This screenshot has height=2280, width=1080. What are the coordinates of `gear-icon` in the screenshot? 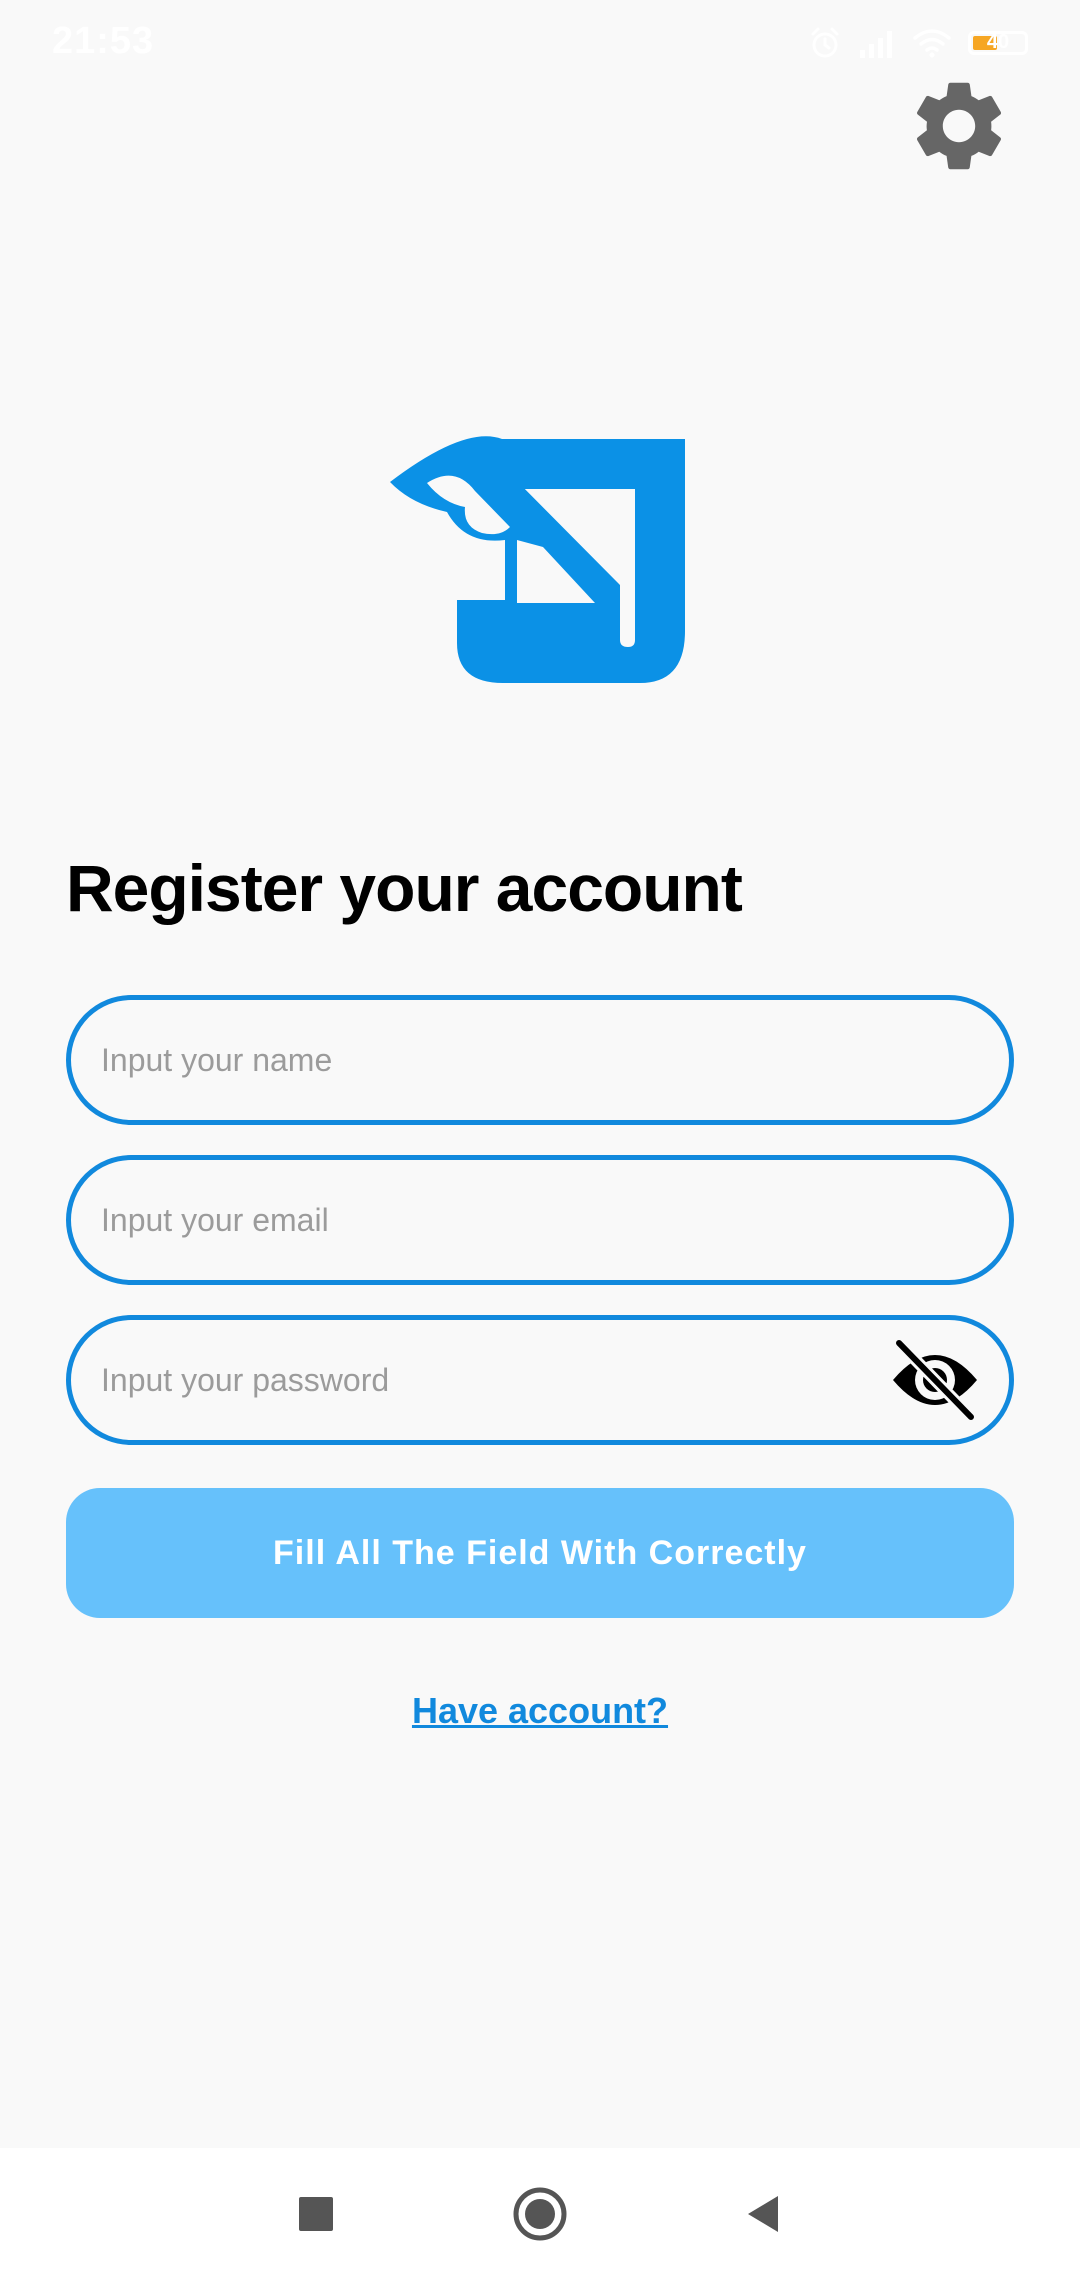 It's located at (959, 126).